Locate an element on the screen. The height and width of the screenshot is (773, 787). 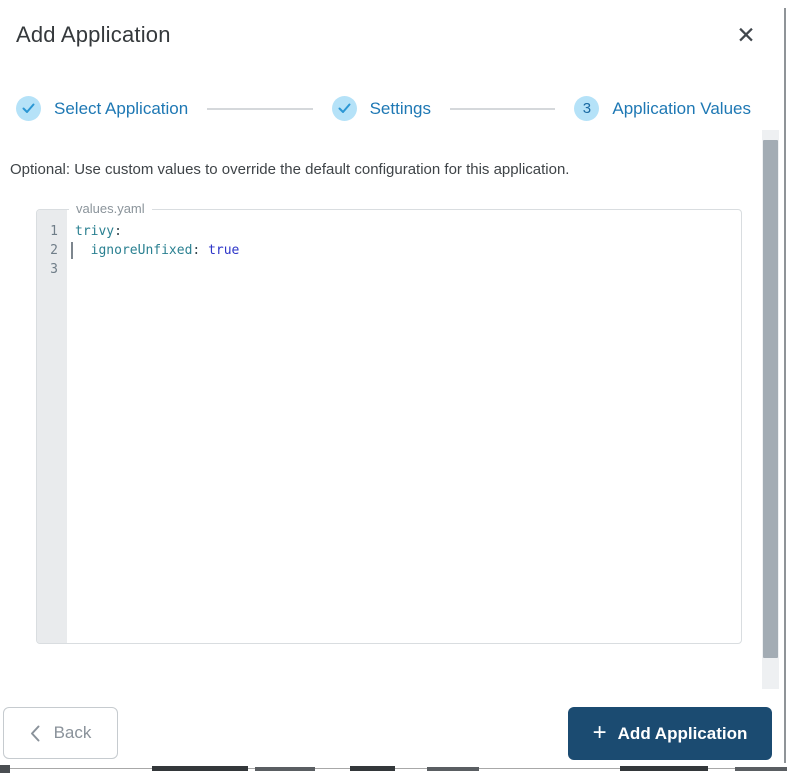
line-number: 3 is located at coordinates (54, 269).